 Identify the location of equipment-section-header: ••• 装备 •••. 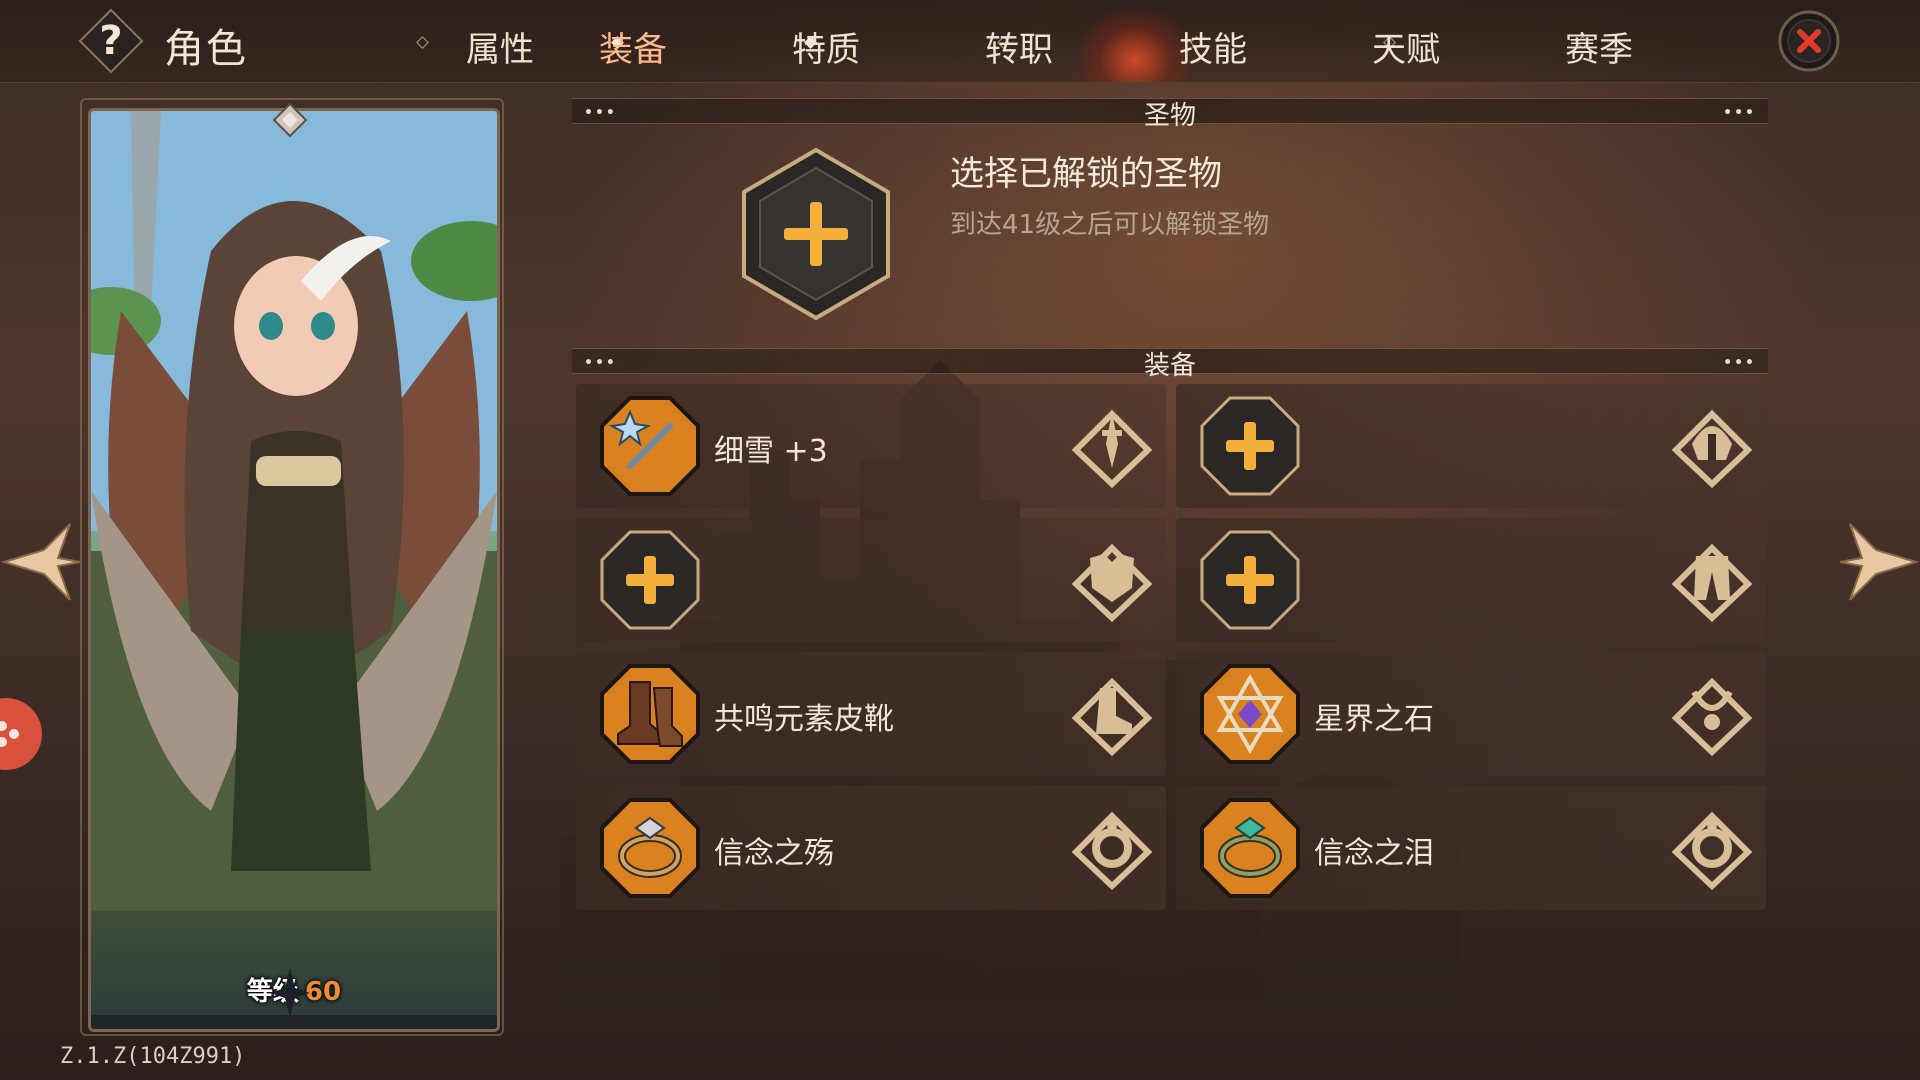
(1170, 364).